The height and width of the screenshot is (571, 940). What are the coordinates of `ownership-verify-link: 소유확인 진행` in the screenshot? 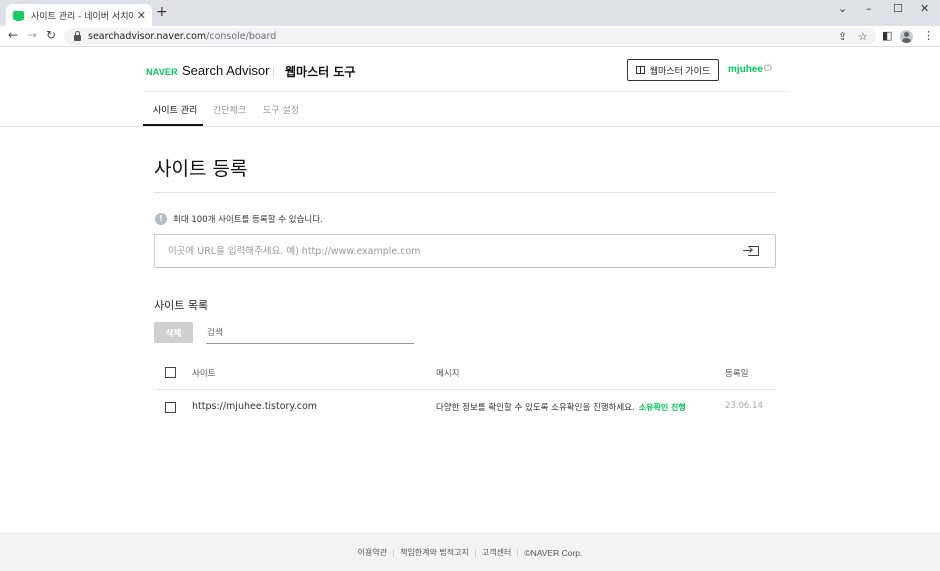 It's located at (662, 407).